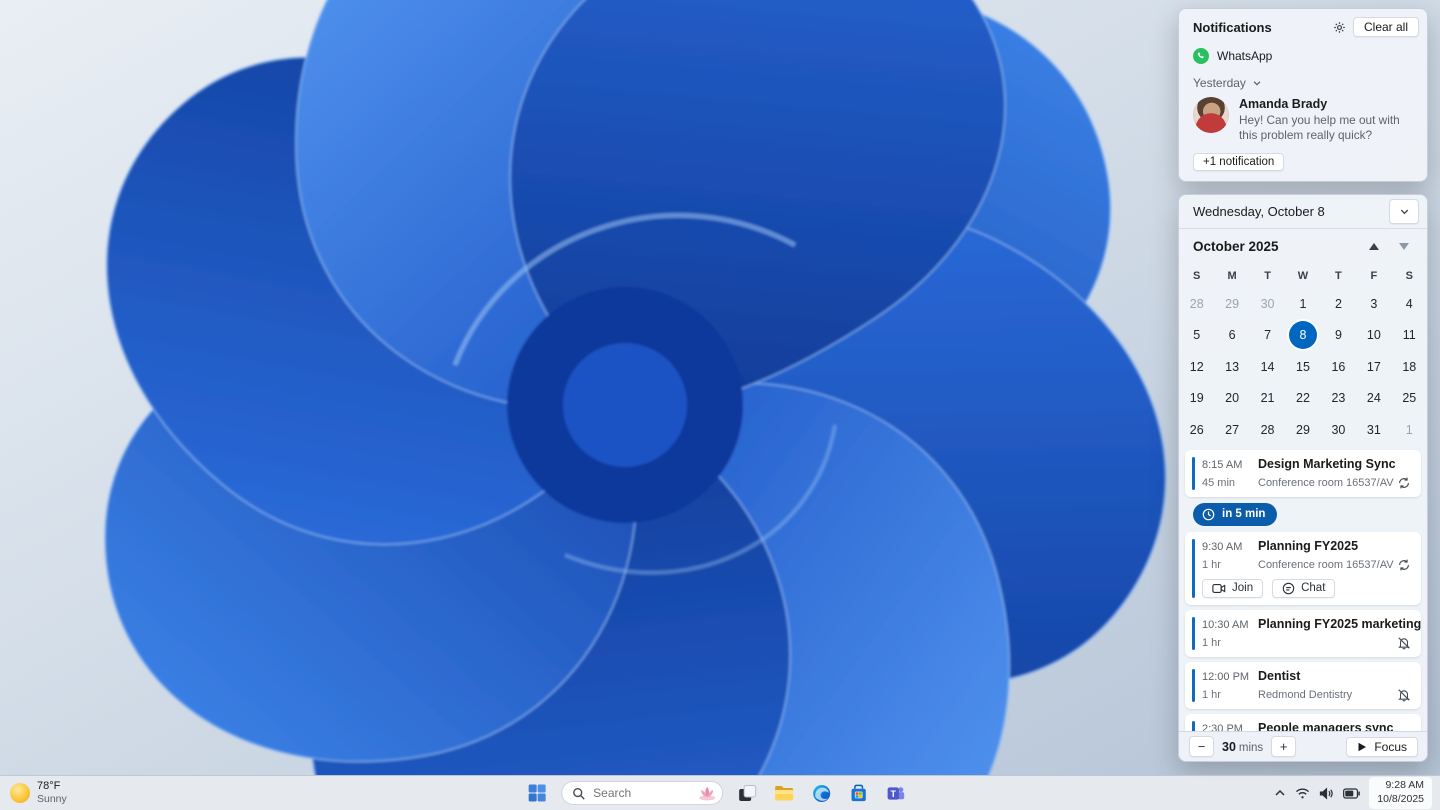  Describe the element at coordinates (1219, 83) in the screenshot. I see `notification-section-label: Yesterday` at that location.